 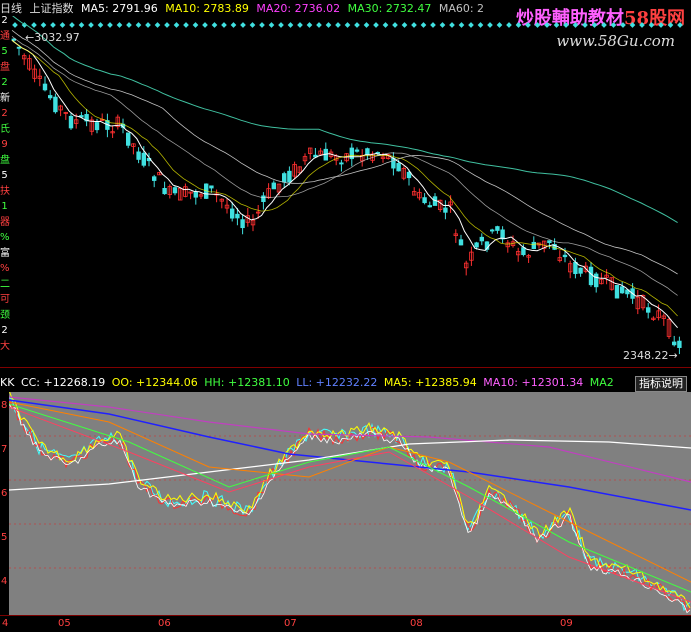 I want to click on left-strip-char: 颈, so click(x=5, y=315).